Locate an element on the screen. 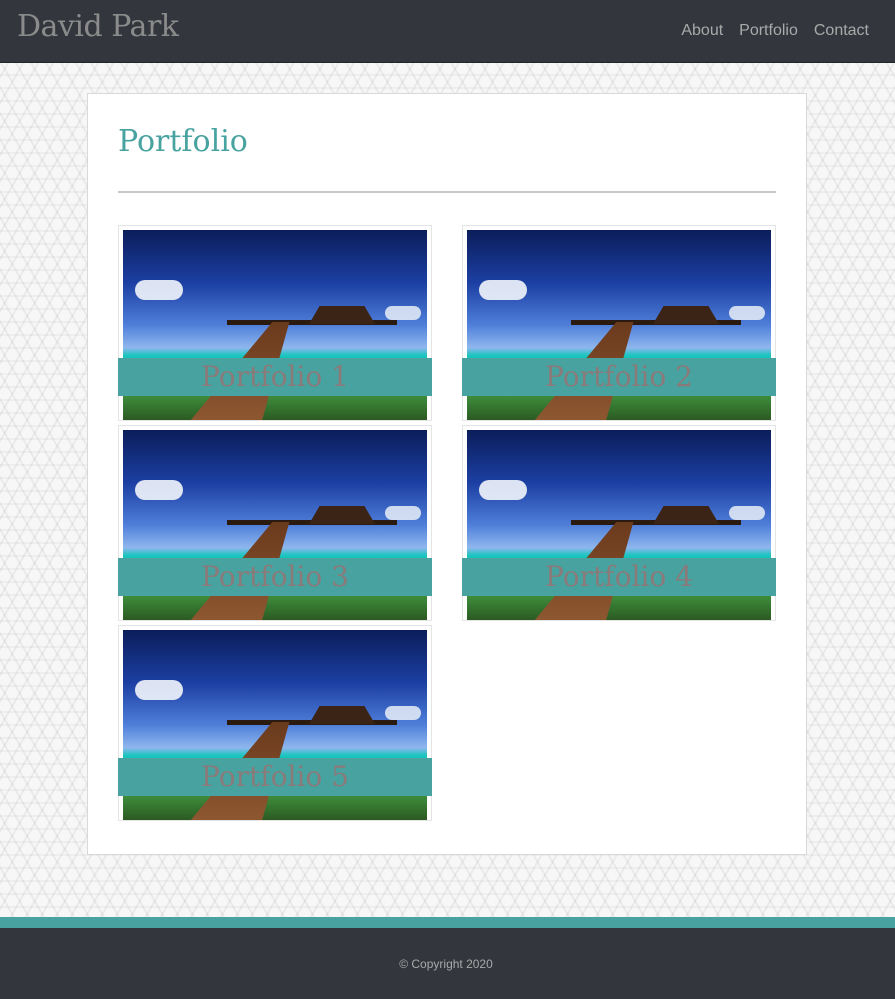 This screenshot has height=999, width=895. copyright-text: © Copyright 2020 is located at coordinates (446, 964).